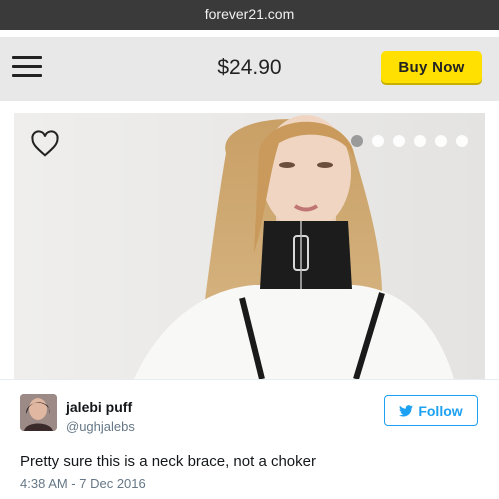 Image resolution: width=499 pixels, height=499 pixels. I want to click on url-text: forever21.com, so click(249, 14).